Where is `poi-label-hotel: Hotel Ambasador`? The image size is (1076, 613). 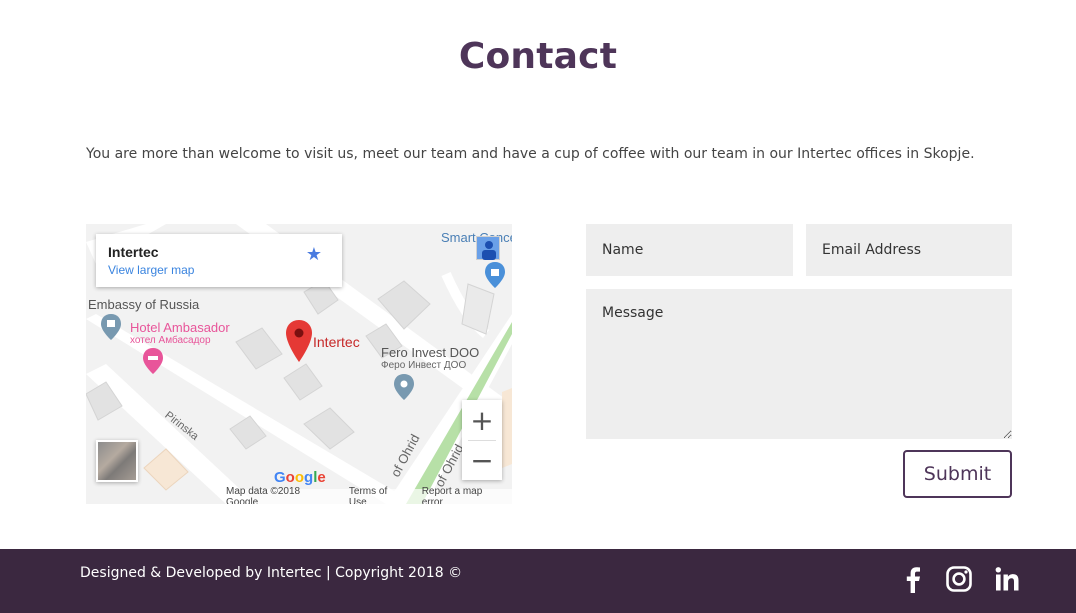 poi-label-hotel: Hotel Ambasador is located at coordinates (180, 327).